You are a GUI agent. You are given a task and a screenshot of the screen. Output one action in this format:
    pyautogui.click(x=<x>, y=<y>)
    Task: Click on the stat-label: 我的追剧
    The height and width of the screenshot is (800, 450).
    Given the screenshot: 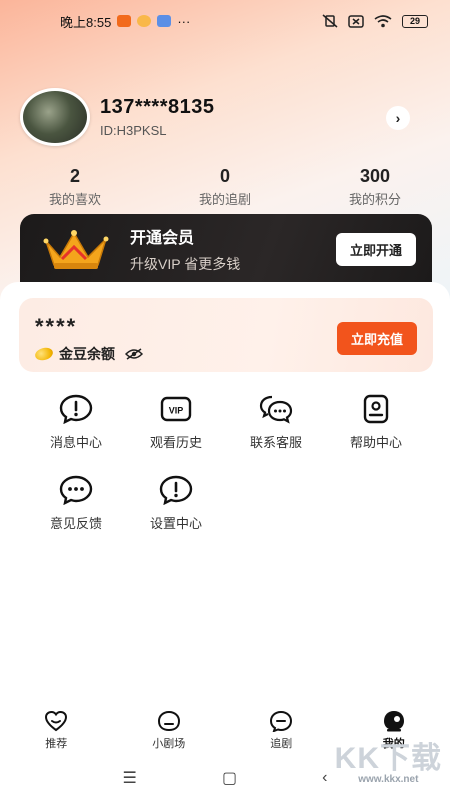 What is the action you would take?
    pyautogui.click(x=224, y=199)
    